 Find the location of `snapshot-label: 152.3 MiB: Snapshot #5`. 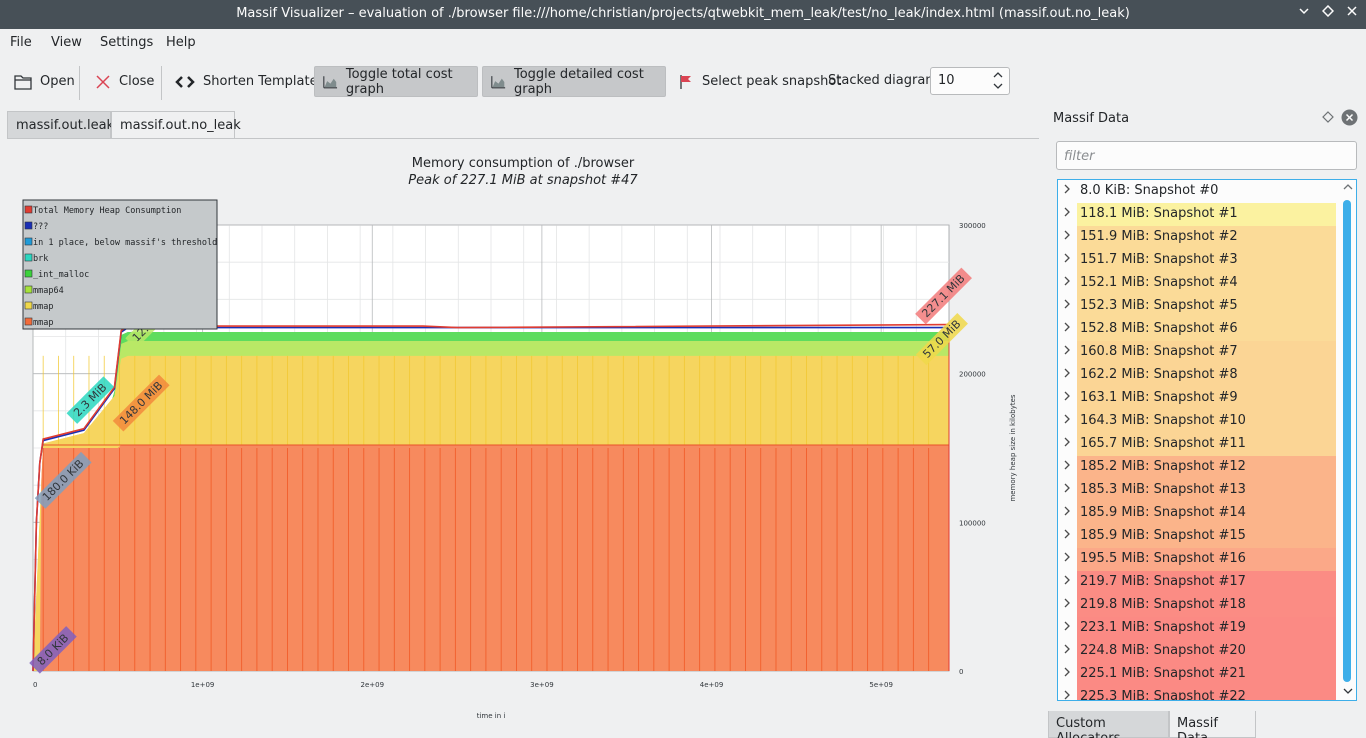

snapshot-label: 152.3 MiB: Snapshot #5 is located at coordinates (1159, 305).